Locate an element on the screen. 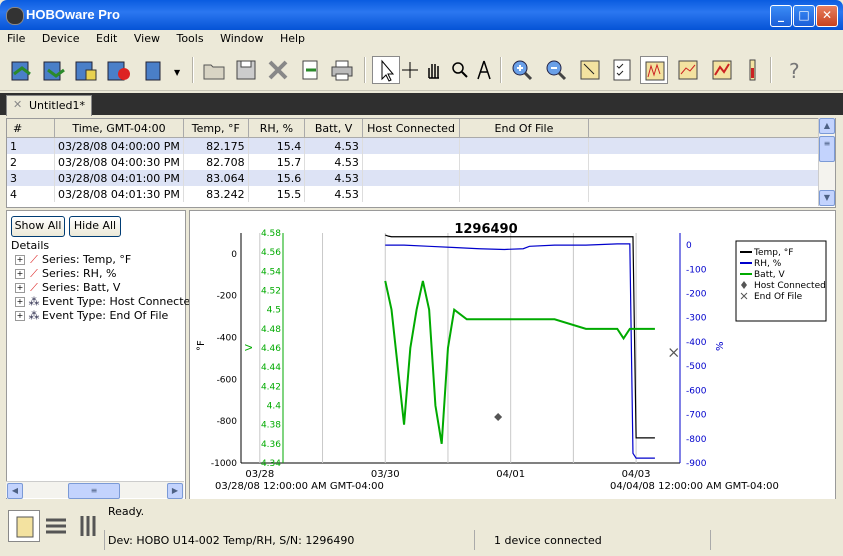 The width and height of the screenshot is (843, 556). y-tick-label-v: 4.42 is located at coordinates (271, 387).